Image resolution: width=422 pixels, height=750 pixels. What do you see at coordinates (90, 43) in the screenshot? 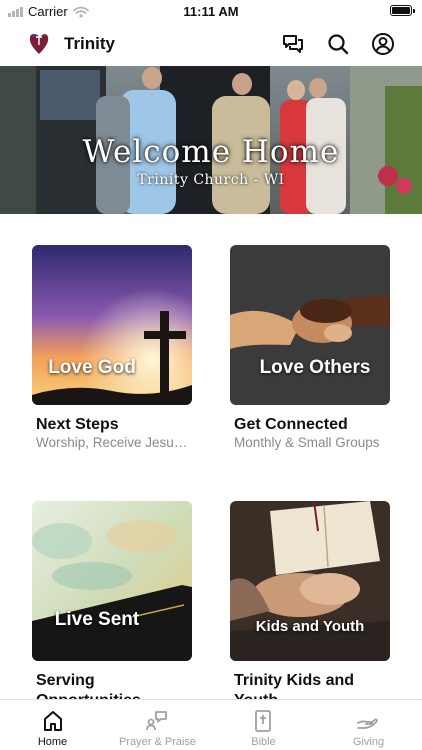
I see `app-title: Trinity` at bounding box center [90, 43].